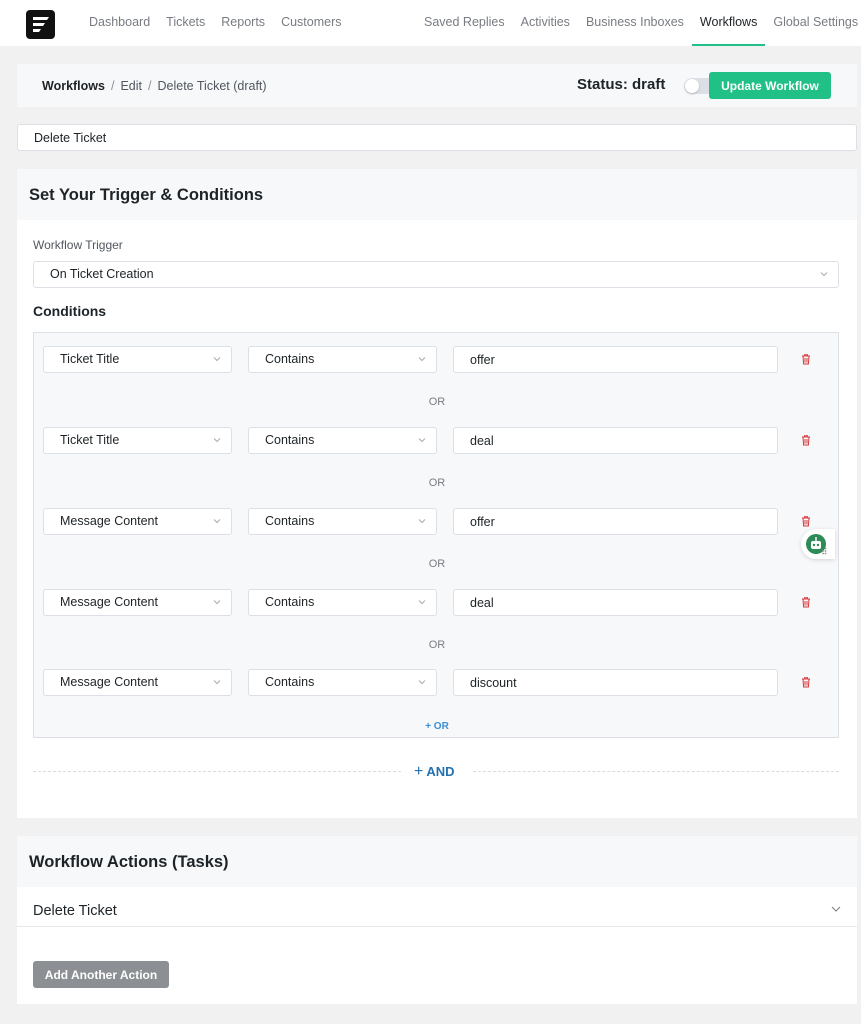 This screenshot has height=1024, width=861. I want to click on nav-customers: Customers, so click(311, 23).